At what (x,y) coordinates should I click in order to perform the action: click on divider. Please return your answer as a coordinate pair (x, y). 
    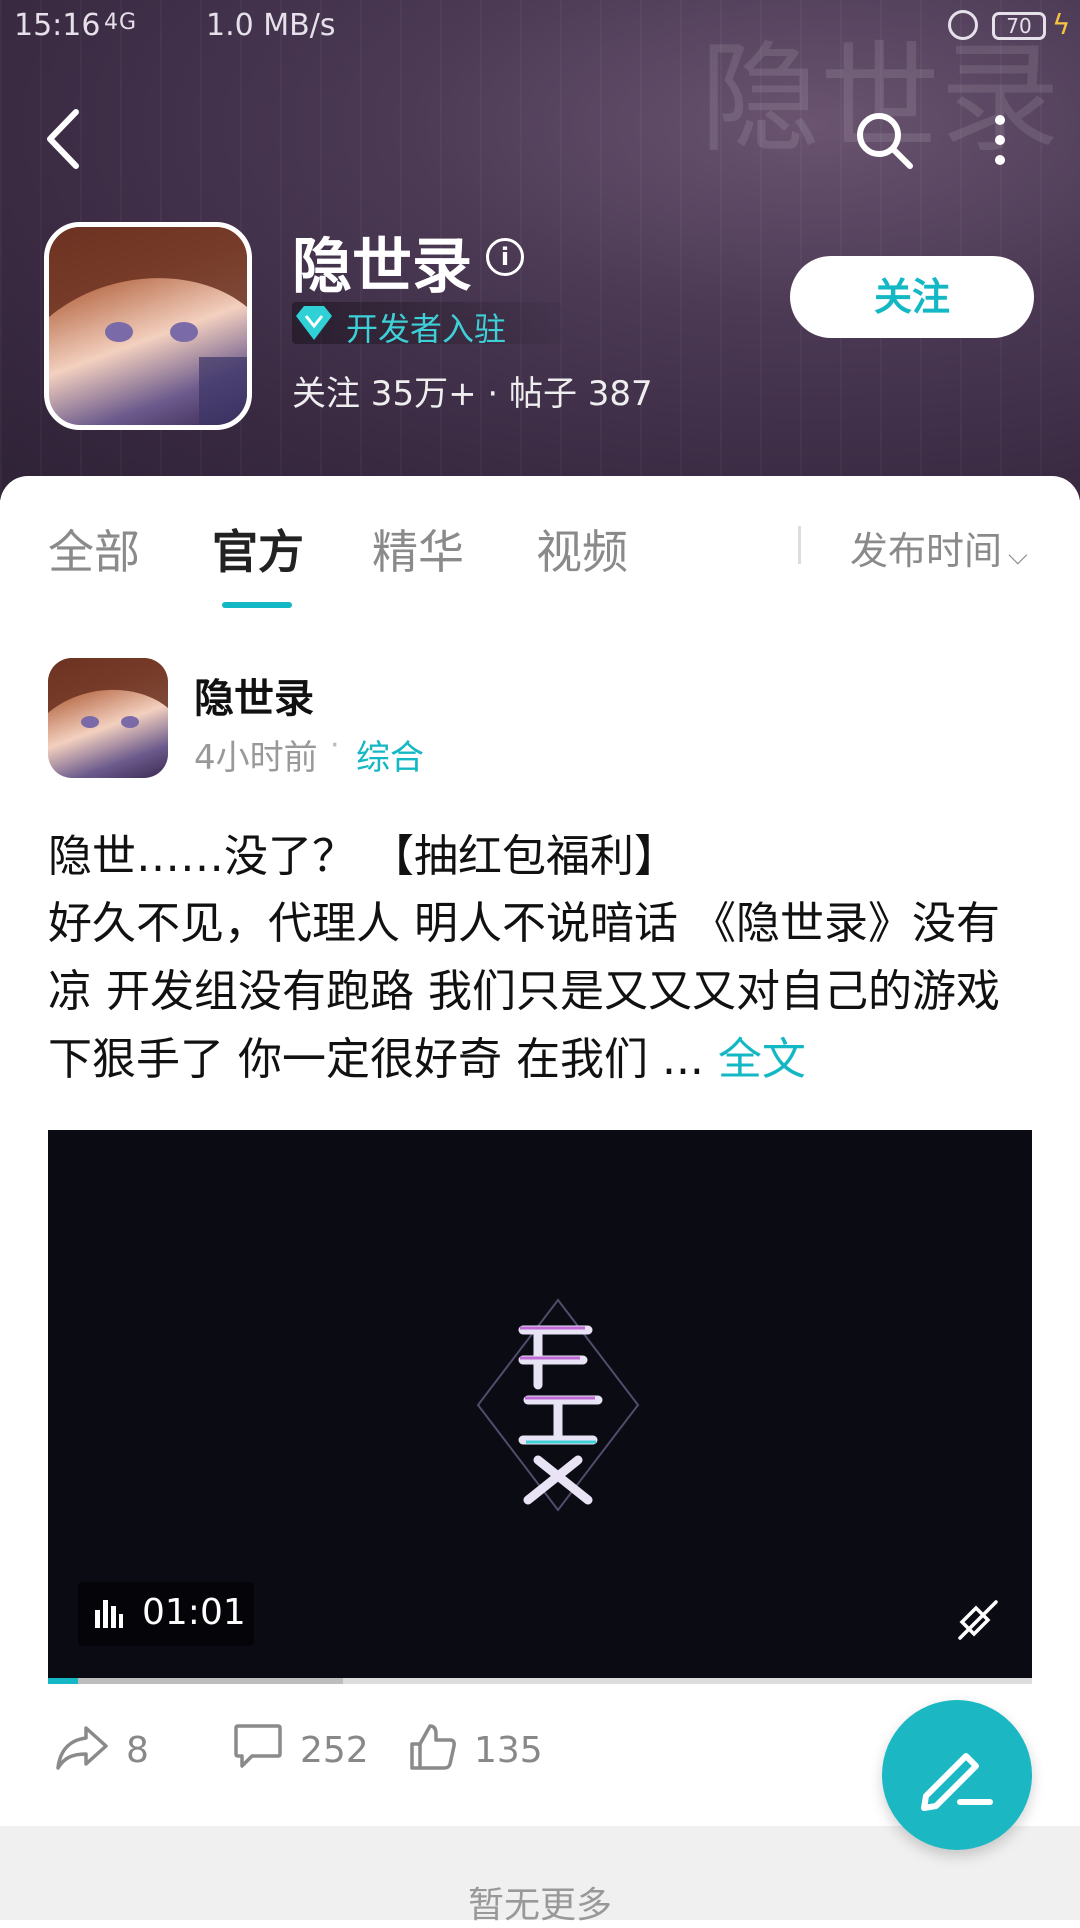
    Looking at the image, I should click on (799, 545).